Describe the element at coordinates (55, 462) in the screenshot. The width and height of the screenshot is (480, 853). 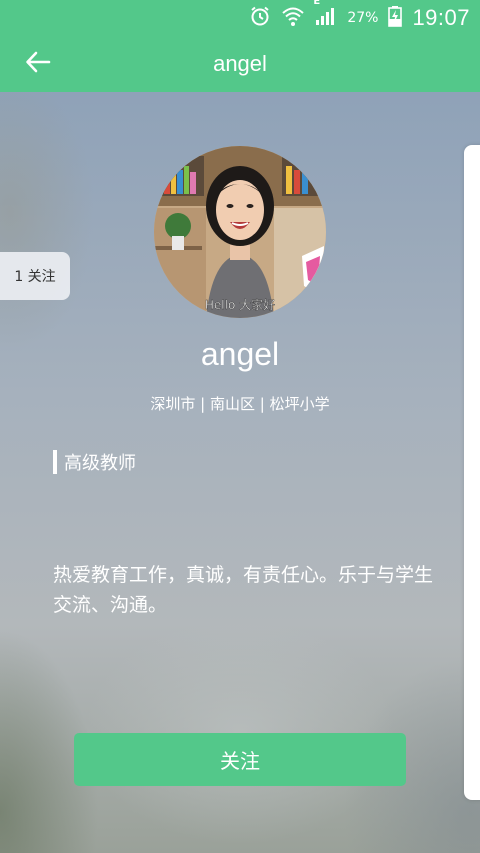
I see `rank-marker` at that location.